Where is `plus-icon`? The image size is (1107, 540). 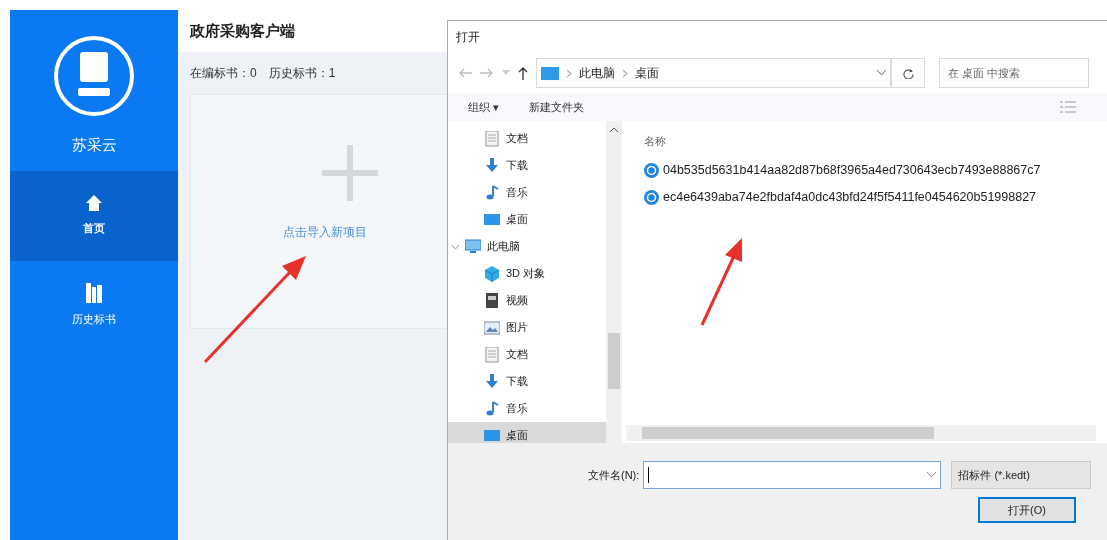
plus-icon is located at coordinates (350, 173).